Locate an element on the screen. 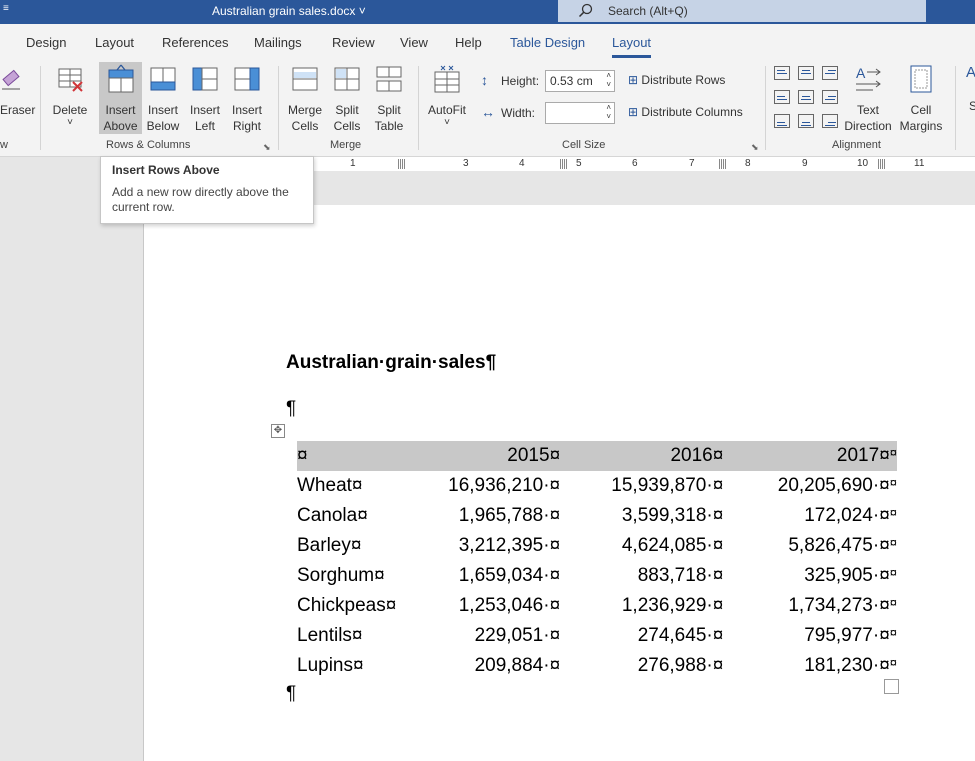  ruler-number: 11 is located at coordinates (919, 163).